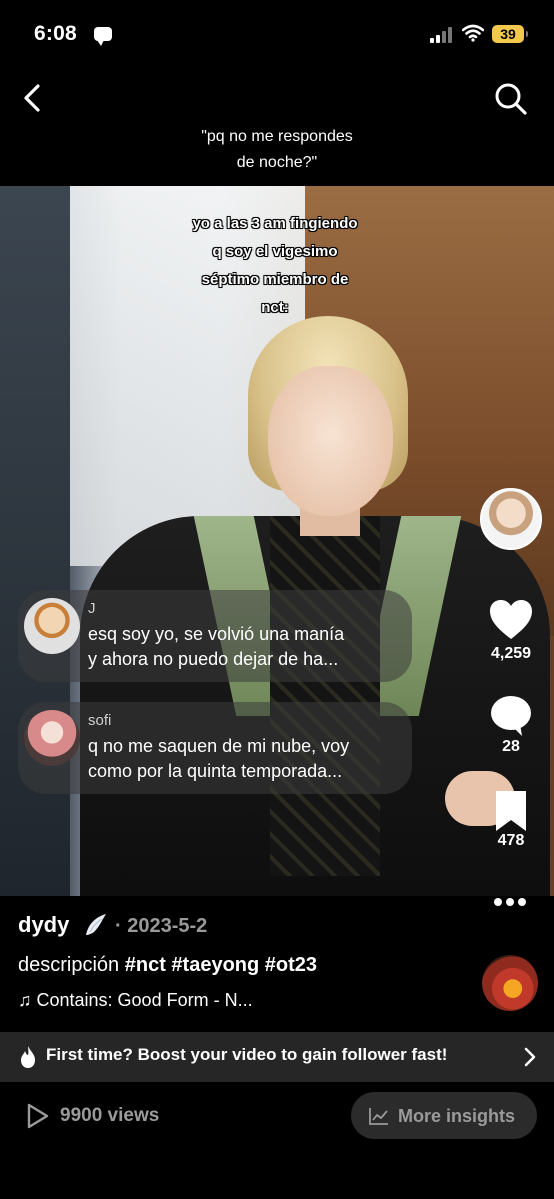  Describe the element at coordinates (530, 1057) in the screenshot. I see `chevron-right-icon` at that location.